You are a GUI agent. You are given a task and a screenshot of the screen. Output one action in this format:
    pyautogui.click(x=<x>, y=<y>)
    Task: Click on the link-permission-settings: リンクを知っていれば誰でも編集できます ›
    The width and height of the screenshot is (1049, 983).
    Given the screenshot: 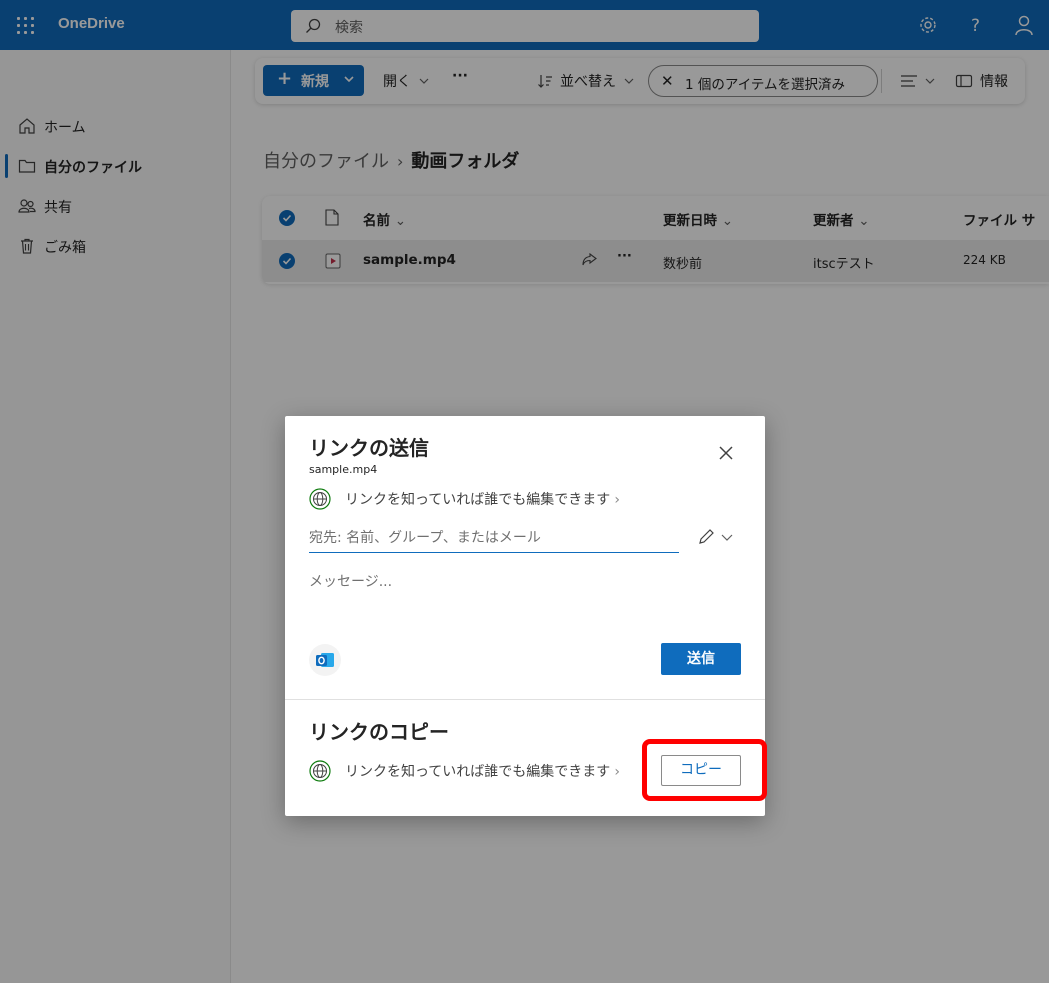 What is the action you would take?
    pyautogui.click(x=482, y=499)
    